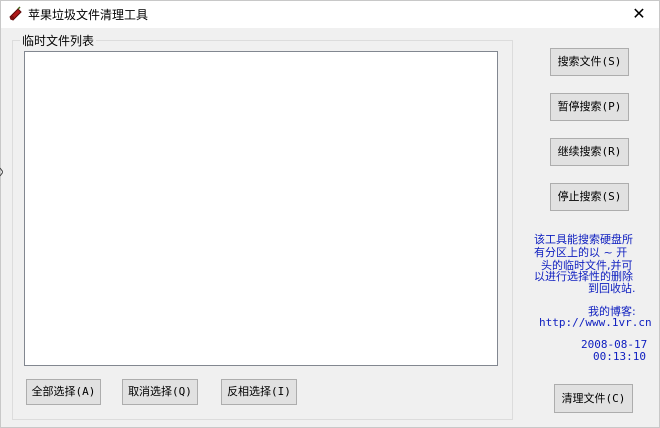  What do you see at coordinates (330, 14) in the screenshot?
I see `title-bar: 苹果垃圾文件清理工具 ✕` at bounding box center [330, 14].